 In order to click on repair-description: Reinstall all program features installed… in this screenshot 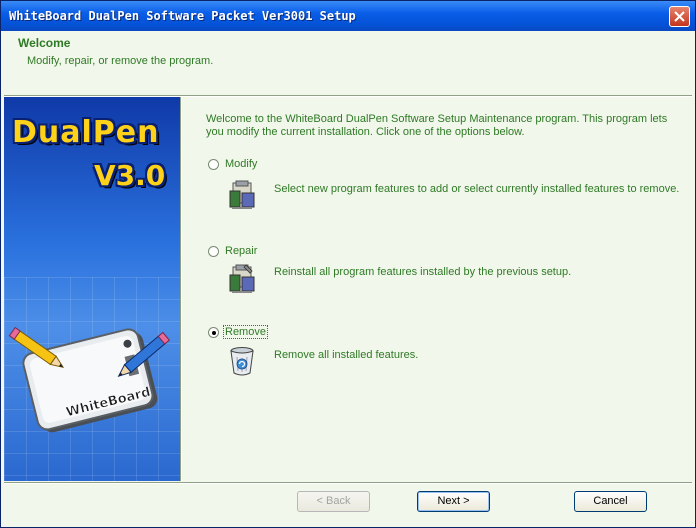, I will do `click(423, 272)`.